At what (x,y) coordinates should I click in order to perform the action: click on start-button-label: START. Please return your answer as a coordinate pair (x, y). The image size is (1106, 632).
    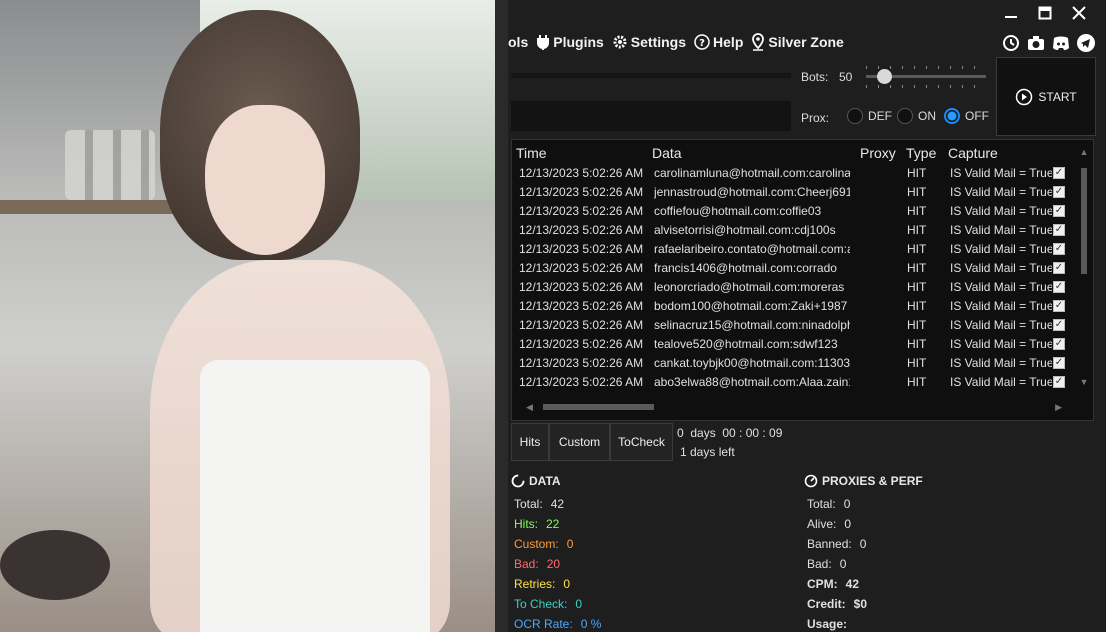
    Looking at the image, I should click on (1057, 96).